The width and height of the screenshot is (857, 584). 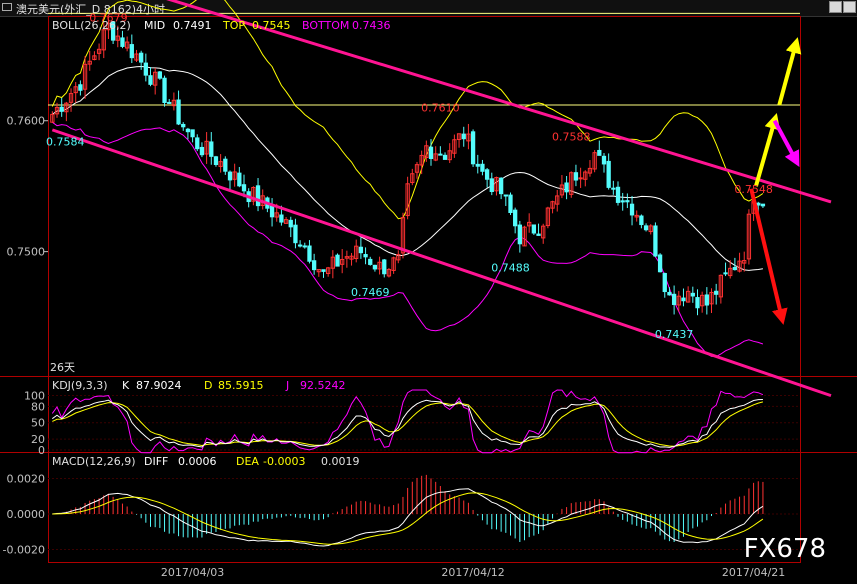 What do you see at coordinates (786, 143) in the screenshot?
I see `trend-arrow` at bounding box center [786, 143].